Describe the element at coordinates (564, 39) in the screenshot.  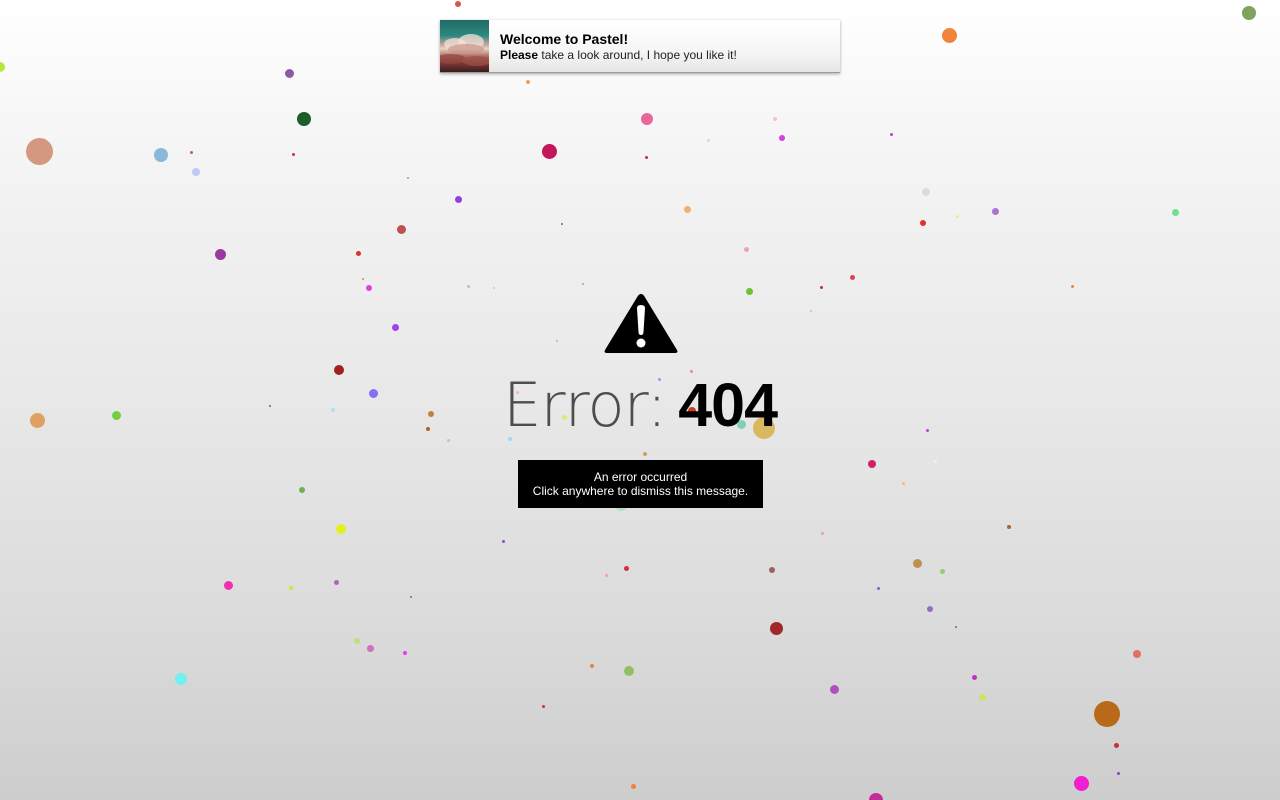
I see `notification-title: Welcome to Pastel!` at that location.